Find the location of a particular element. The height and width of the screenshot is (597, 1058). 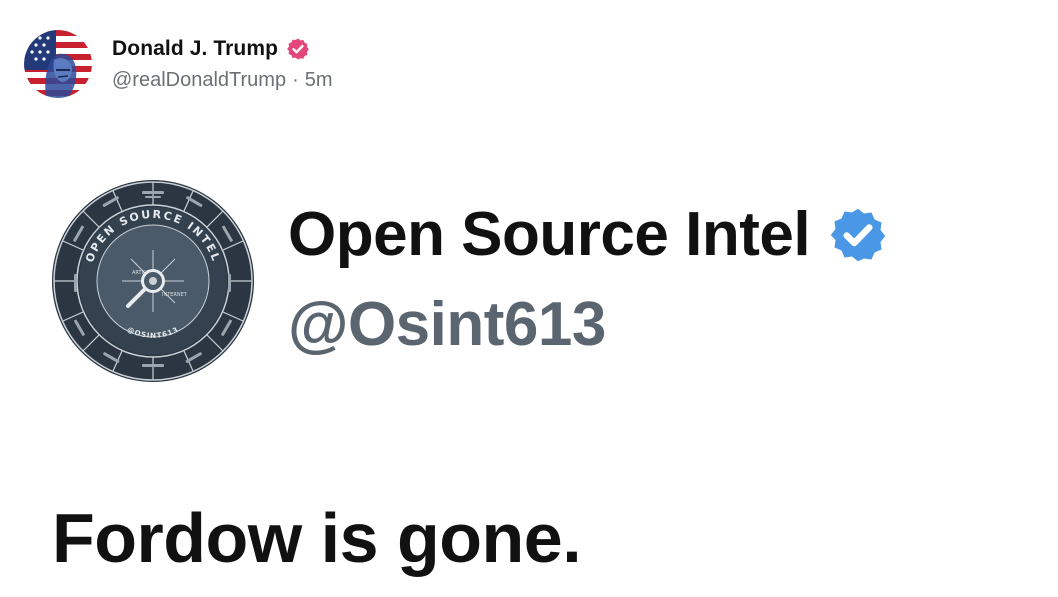

embedded-name-row: Open Source Intel is located at coordinates (588, 235).